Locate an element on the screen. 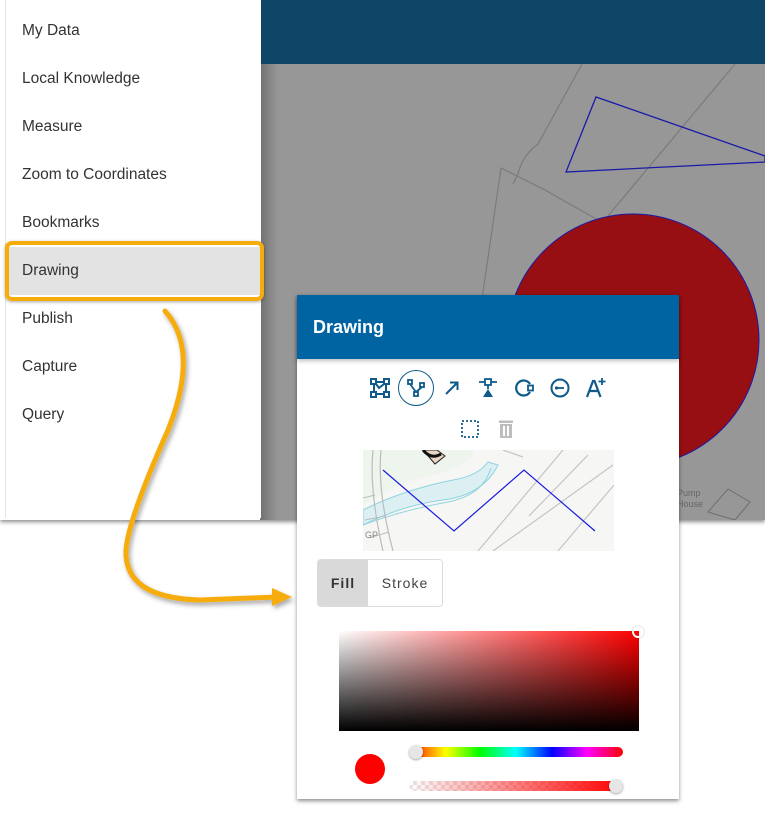 The height and width of the screenshot is (814, 765). point-marker-icon is located at coordinates (488, 387).